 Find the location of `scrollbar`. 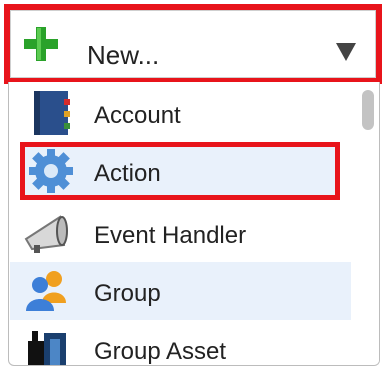

scrollbar is located at coordinates (367, 223).